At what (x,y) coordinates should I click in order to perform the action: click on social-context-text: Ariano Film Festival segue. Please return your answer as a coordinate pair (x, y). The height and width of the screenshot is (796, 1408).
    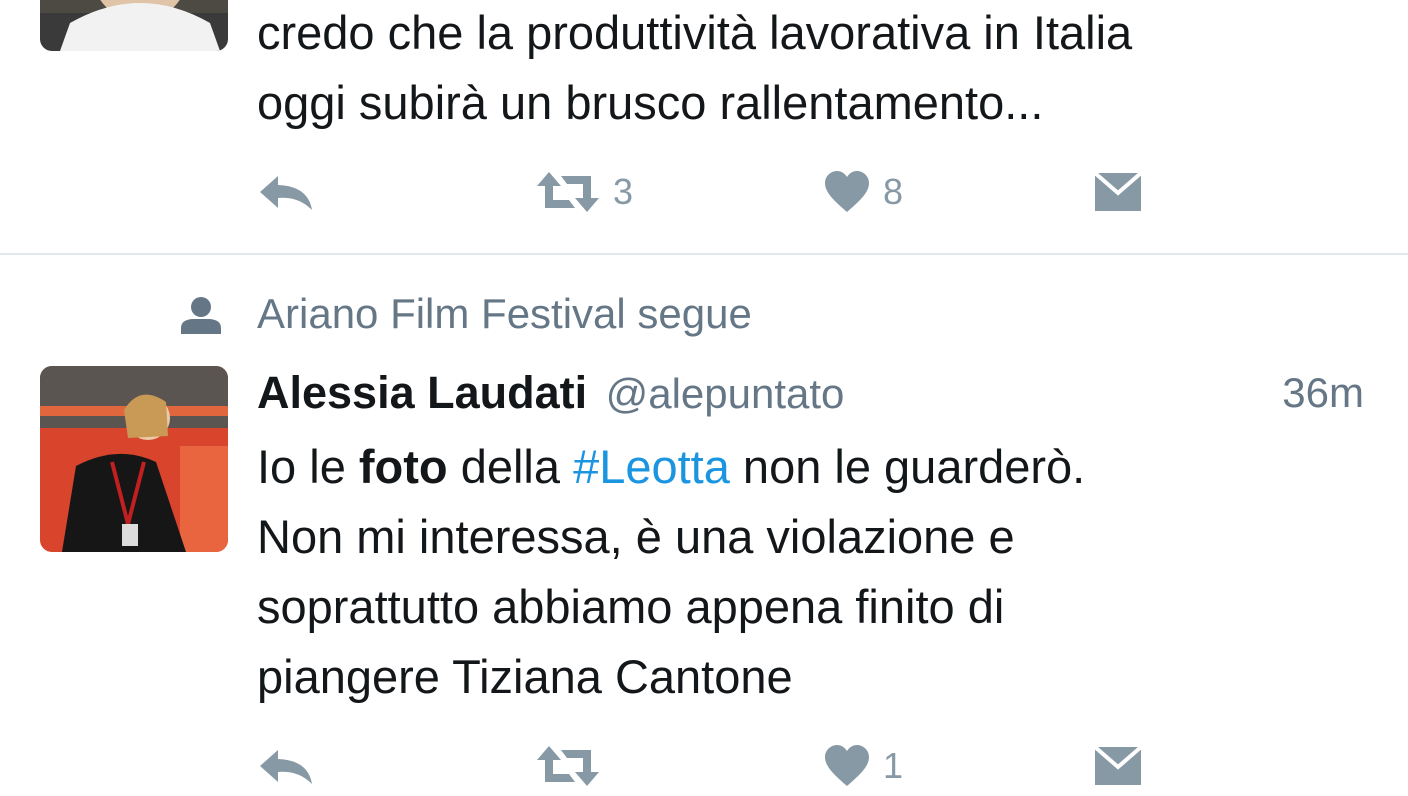
    Looking at the image, I should click on (504, 313).